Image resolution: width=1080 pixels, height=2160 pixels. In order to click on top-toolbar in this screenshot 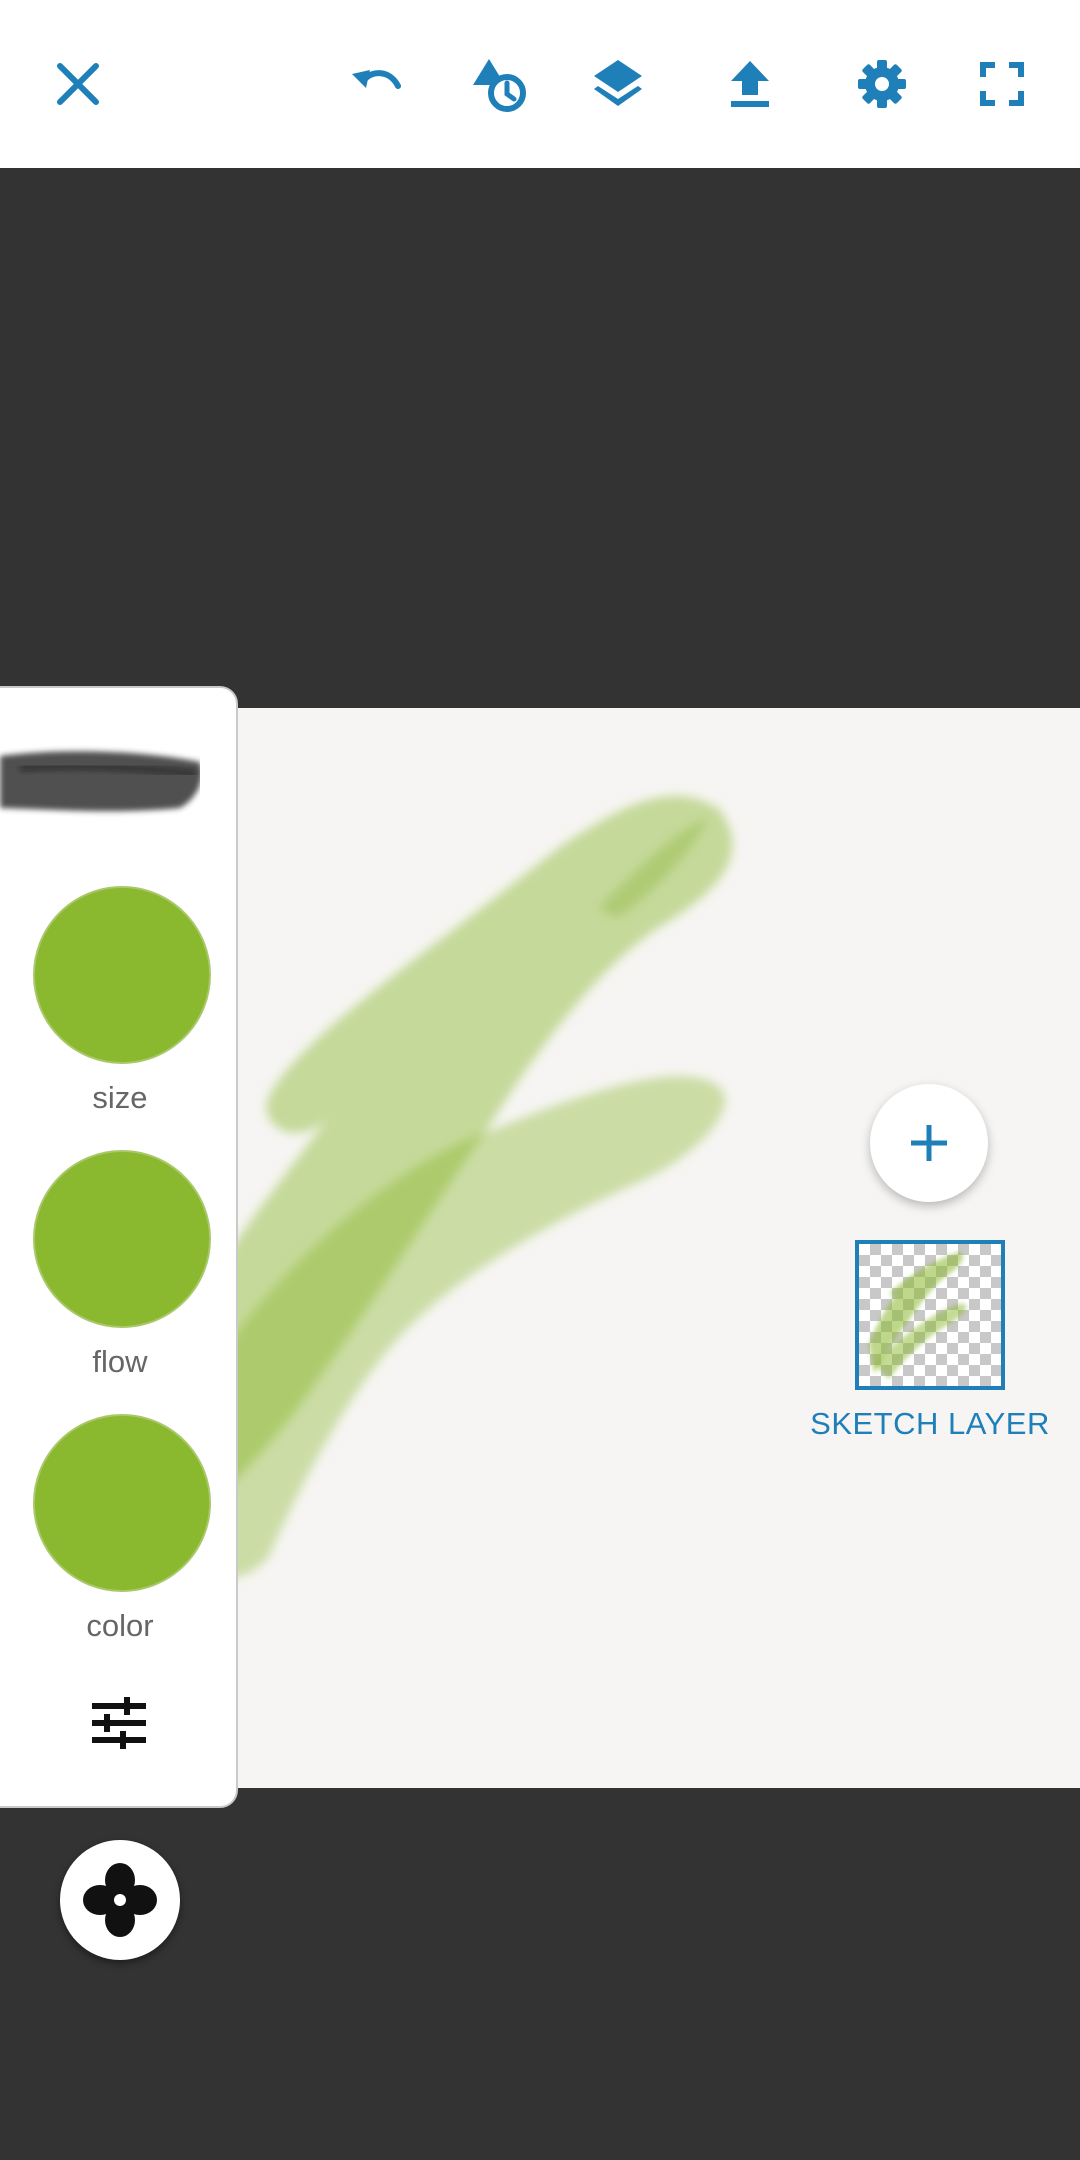, I will do `click(540, 84)`.